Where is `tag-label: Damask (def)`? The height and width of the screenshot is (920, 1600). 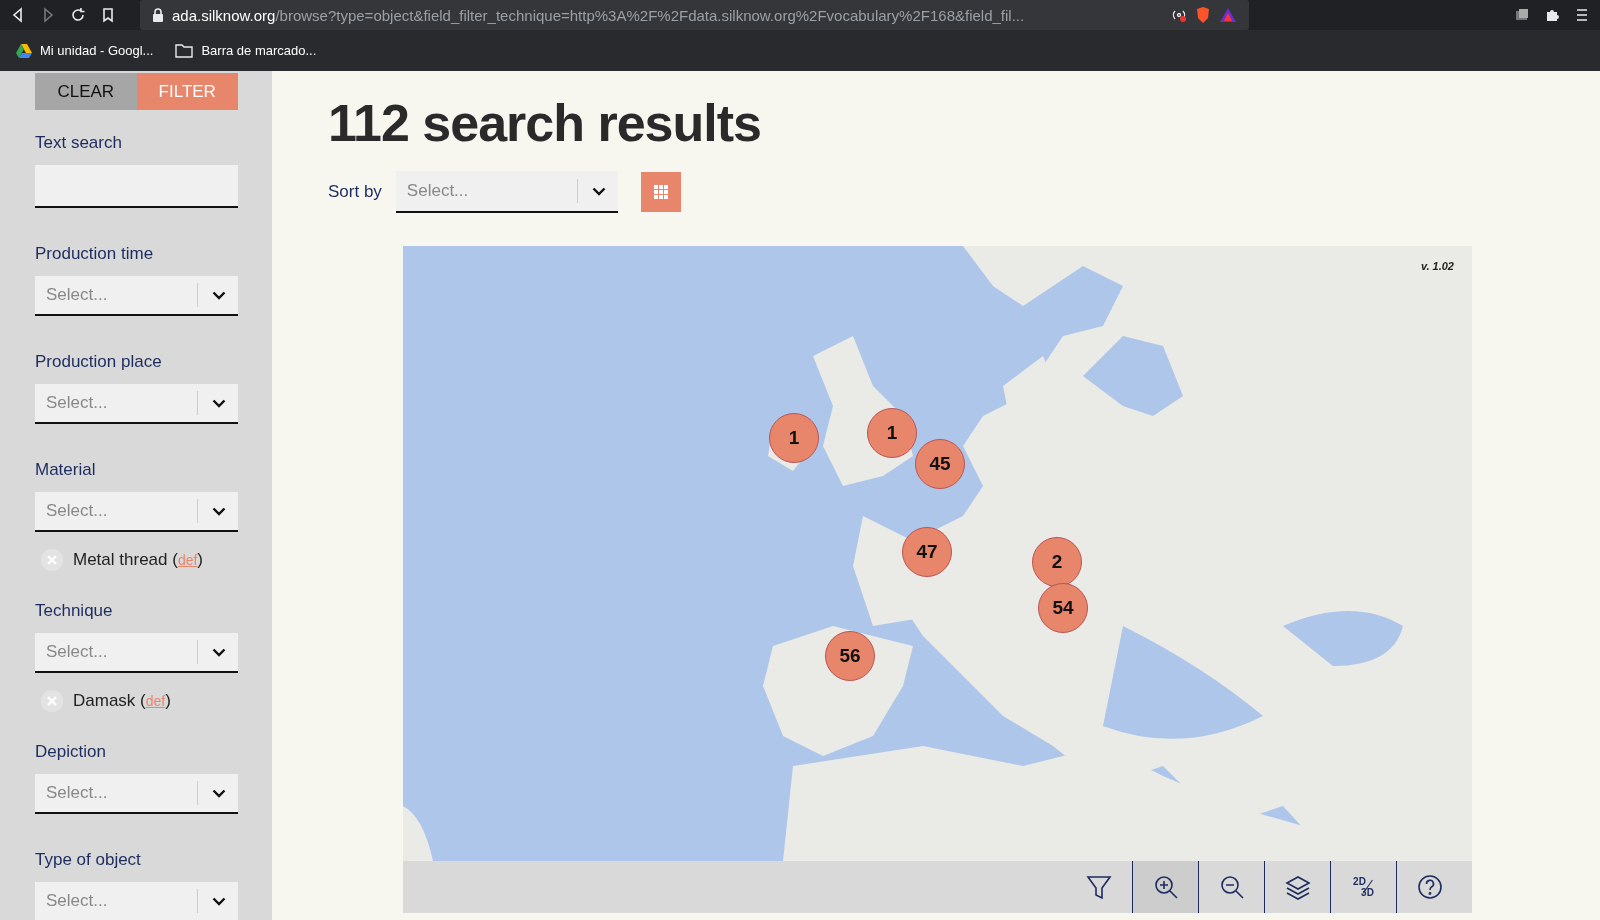 tag-label: Damask (def) is located at coordinates (122, 701).